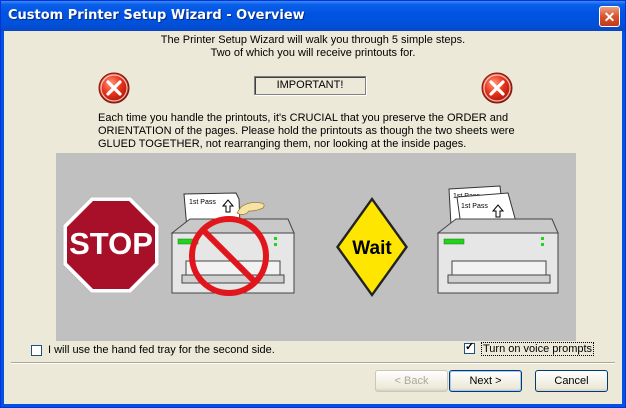 This screenshot has height=408, width=626. I want to click on wait-text: Wait, so click(372, 248).